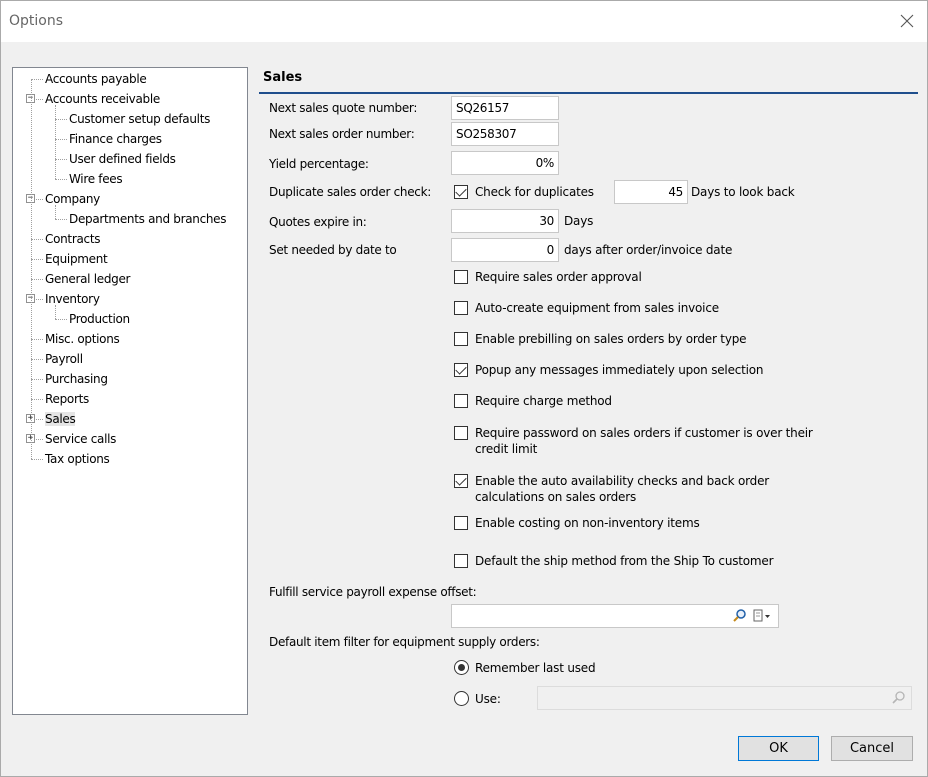 The height and width of the screenshot is (777, 928). Describe the element at coordinates (648, 250) in the screenshot. I see `needed-by-unit: days after order/invoice date` at that location.